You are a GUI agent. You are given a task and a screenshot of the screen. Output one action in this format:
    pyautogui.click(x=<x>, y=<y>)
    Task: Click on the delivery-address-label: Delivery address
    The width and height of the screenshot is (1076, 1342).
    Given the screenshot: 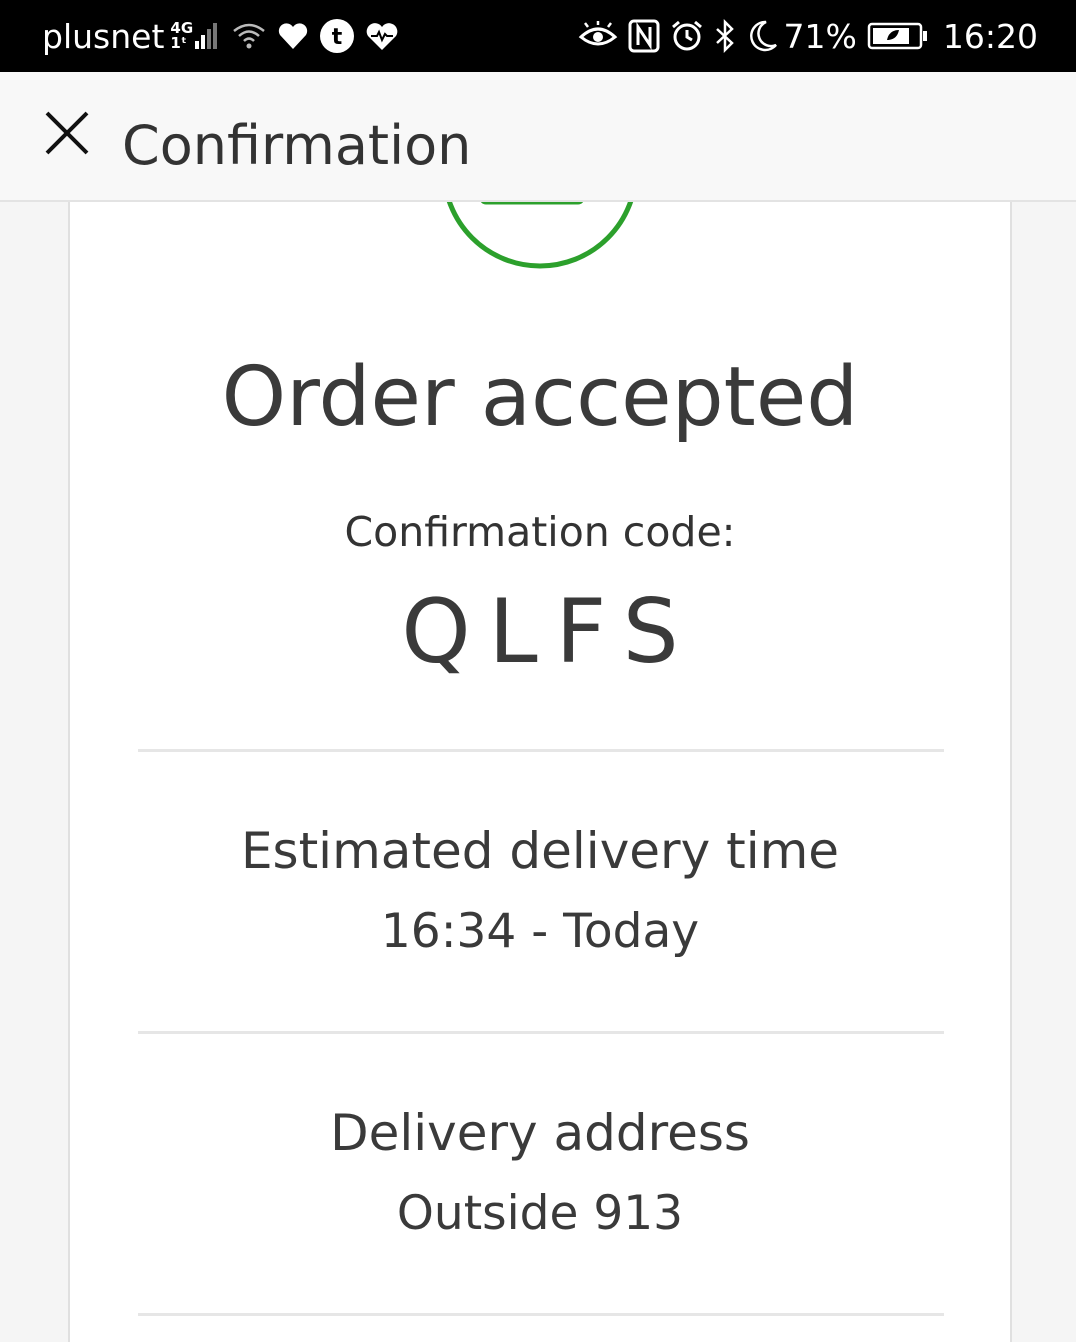 What is the action you would take?
    pyautogui.click(x=540, y=1133)
    